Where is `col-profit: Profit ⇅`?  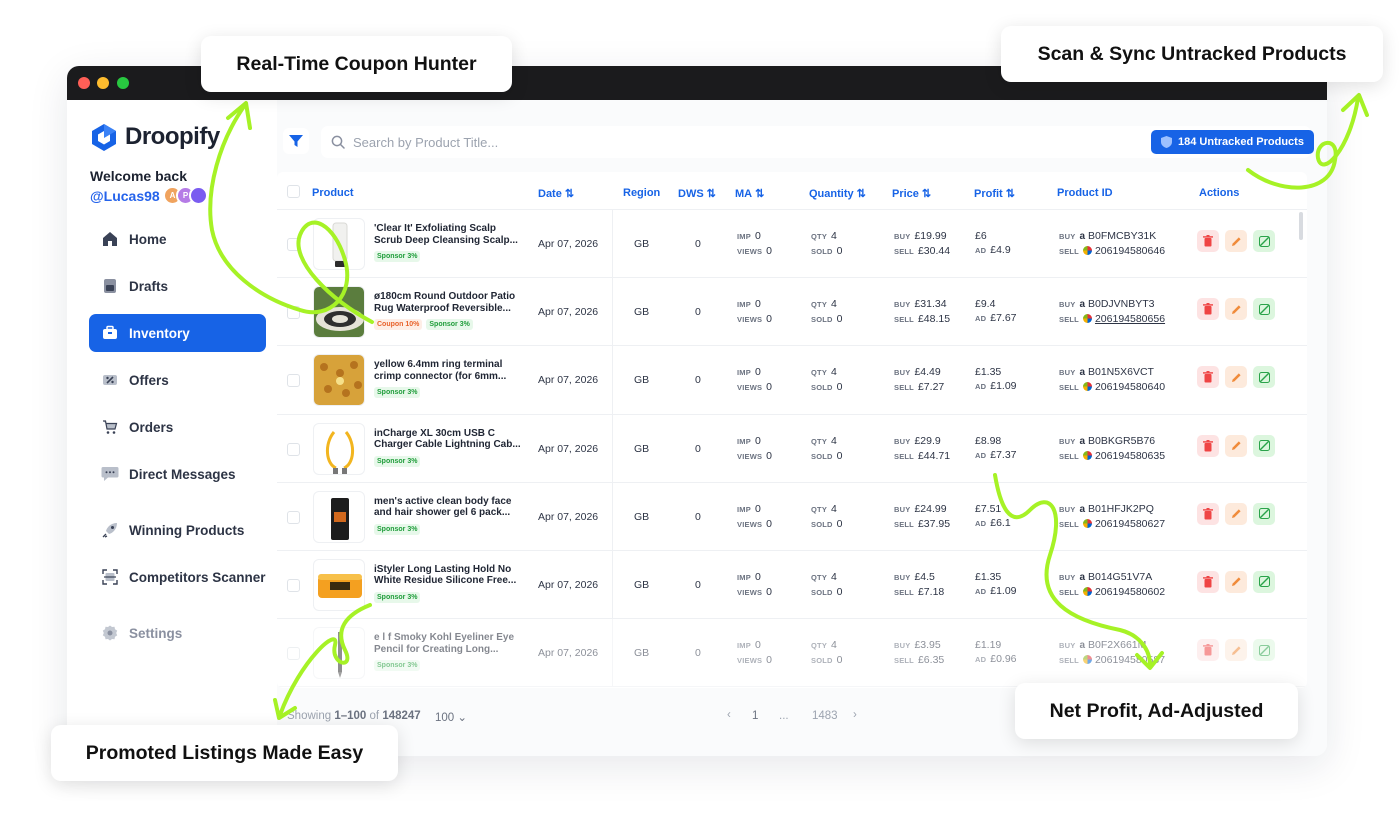
col-profit: Profit ⇅ is located at coordinates (994, 194).